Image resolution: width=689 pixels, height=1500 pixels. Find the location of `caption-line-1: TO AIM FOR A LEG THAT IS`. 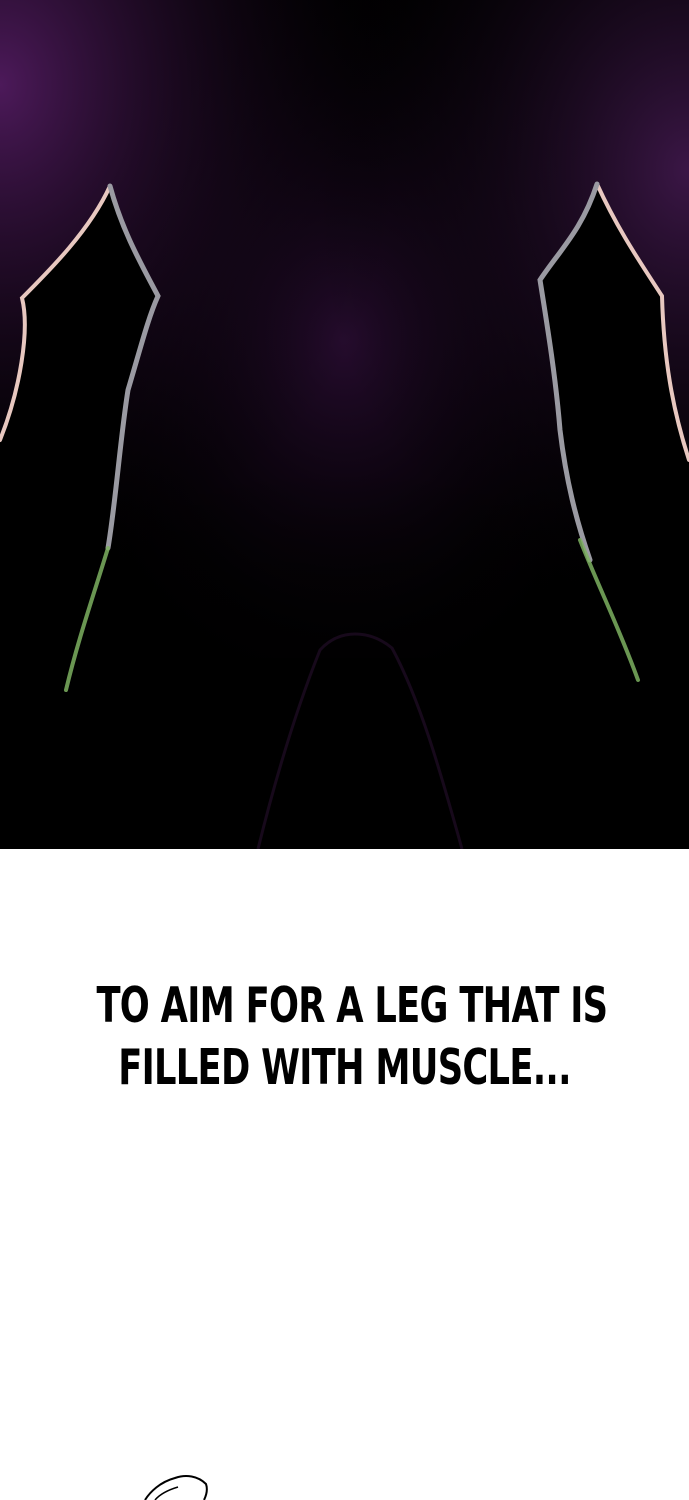

caption-line-1: TO AIM FOR A LEG THAT IS is located at coordinates (352, 1005).